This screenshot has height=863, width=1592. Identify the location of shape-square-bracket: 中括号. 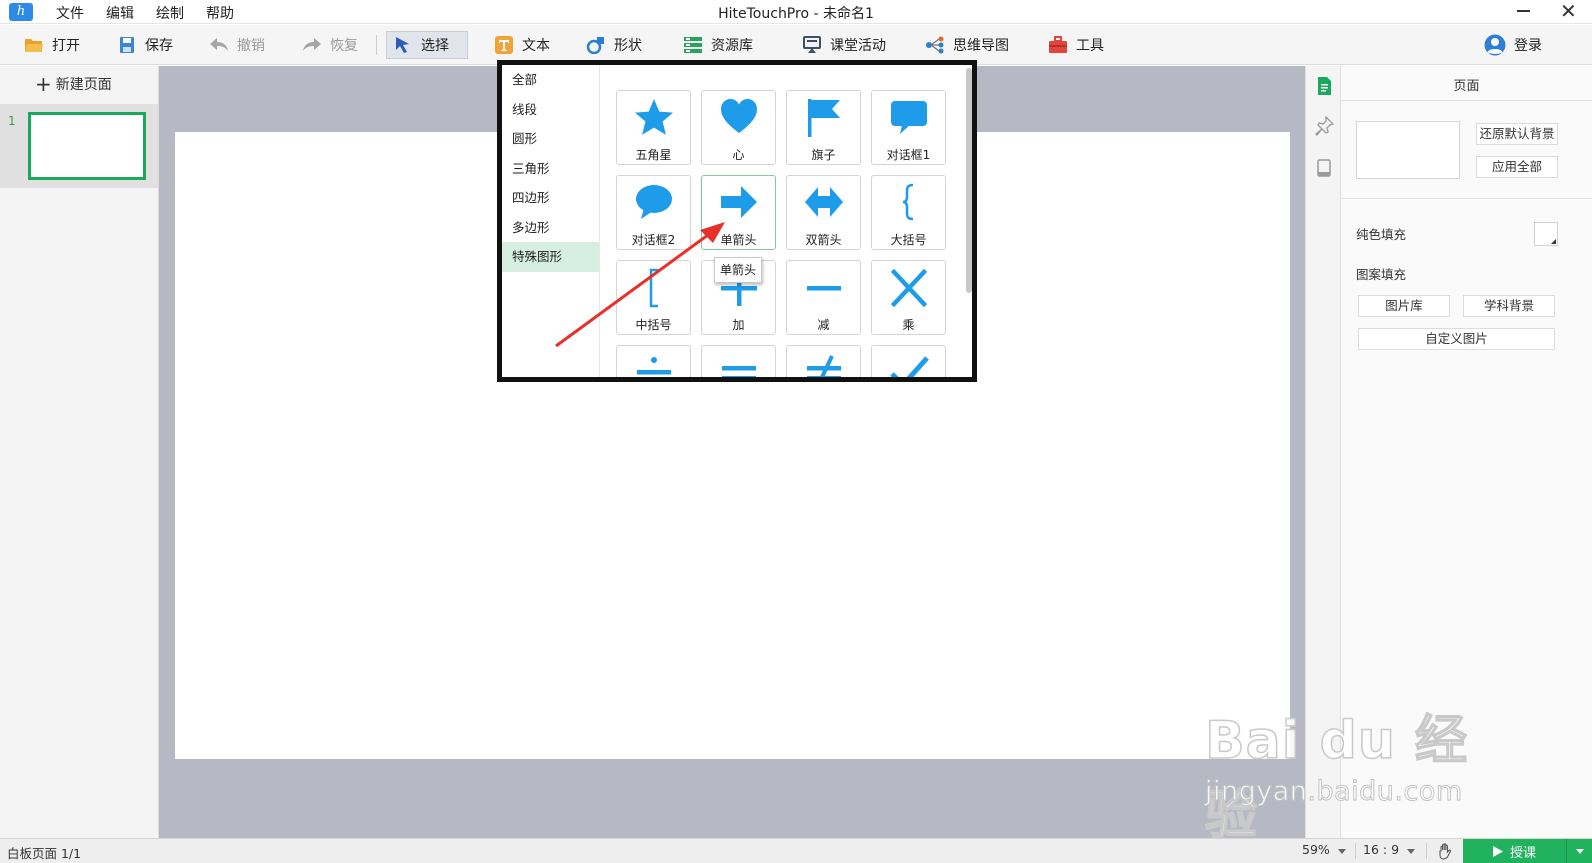
(653, 297).